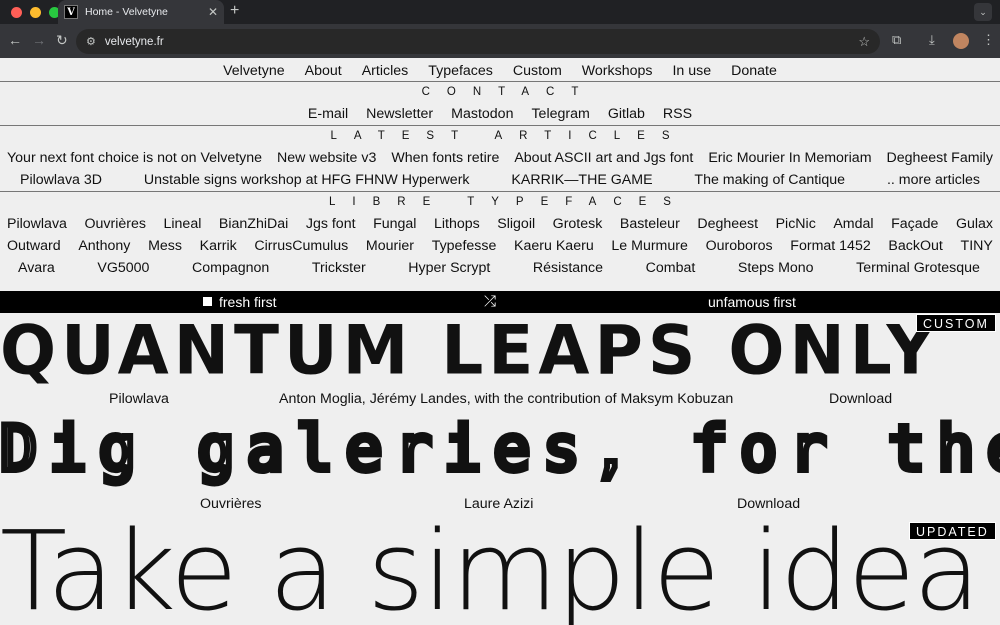 The image size is (1000, 625). Describe the element at coordinates (323, 70) in the screenshot. I see `nav-item-about: About` at that location.